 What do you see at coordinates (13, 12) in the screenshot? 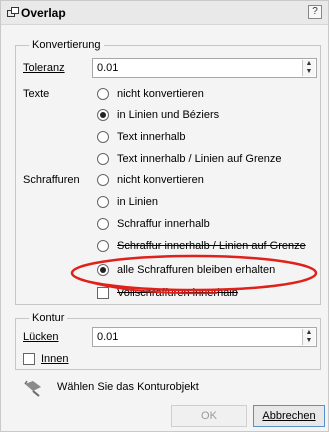
I see `overlap-icon` at bounding box center [13, 12].